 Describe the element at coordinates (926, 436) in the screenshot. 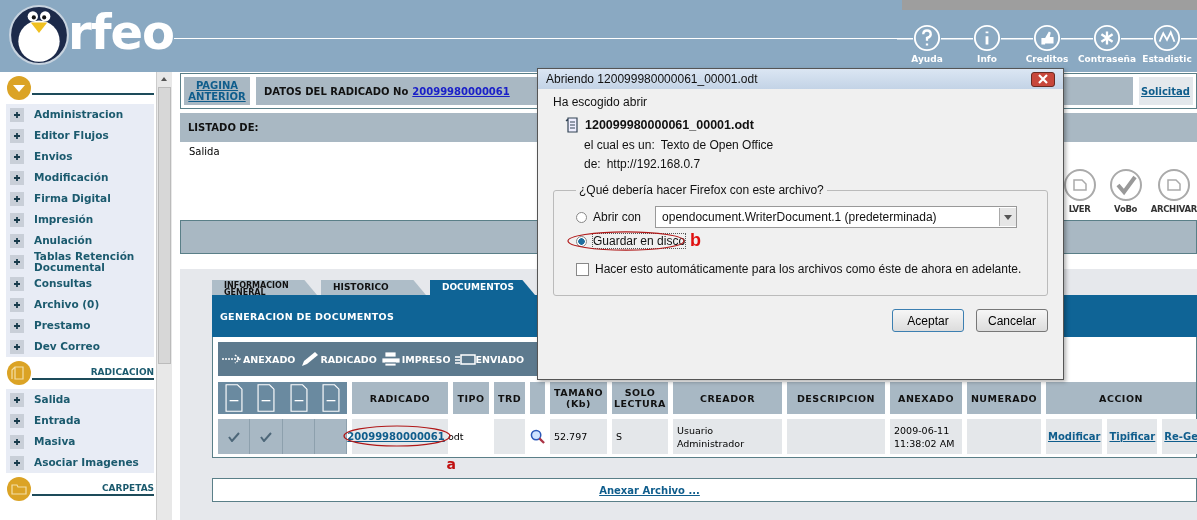

I see `table-cell: 2009-06-11 11:38:02 AM` at that location.